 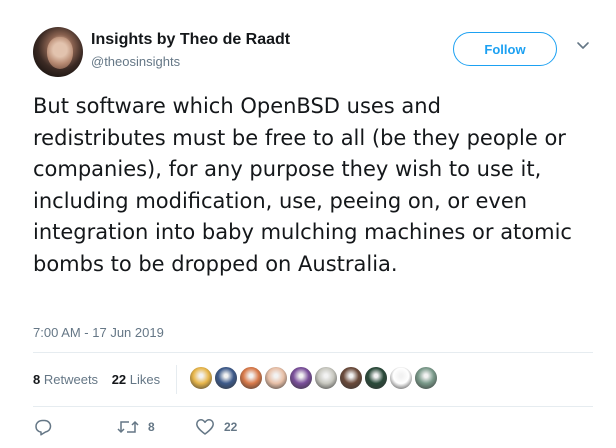 What do you see at coordinates (205, 427) in the screenshot?
I see `heart-icon` at bounding box center [205, 427].